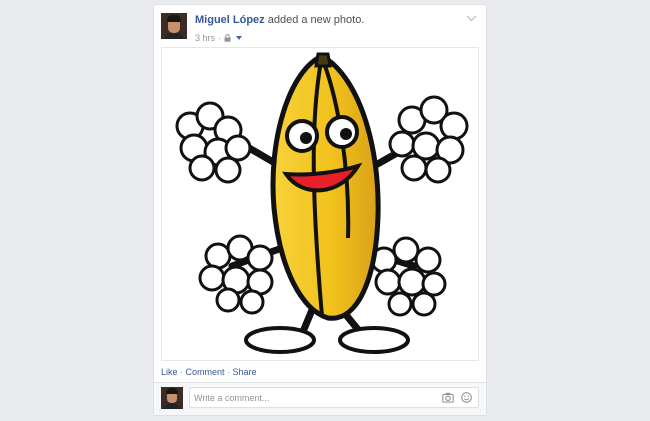 The width and height of the screenshot is (650, 421). Describe the element at coordinates (213, 142) in the screenshot. I see `pompom-top-left` at that location.